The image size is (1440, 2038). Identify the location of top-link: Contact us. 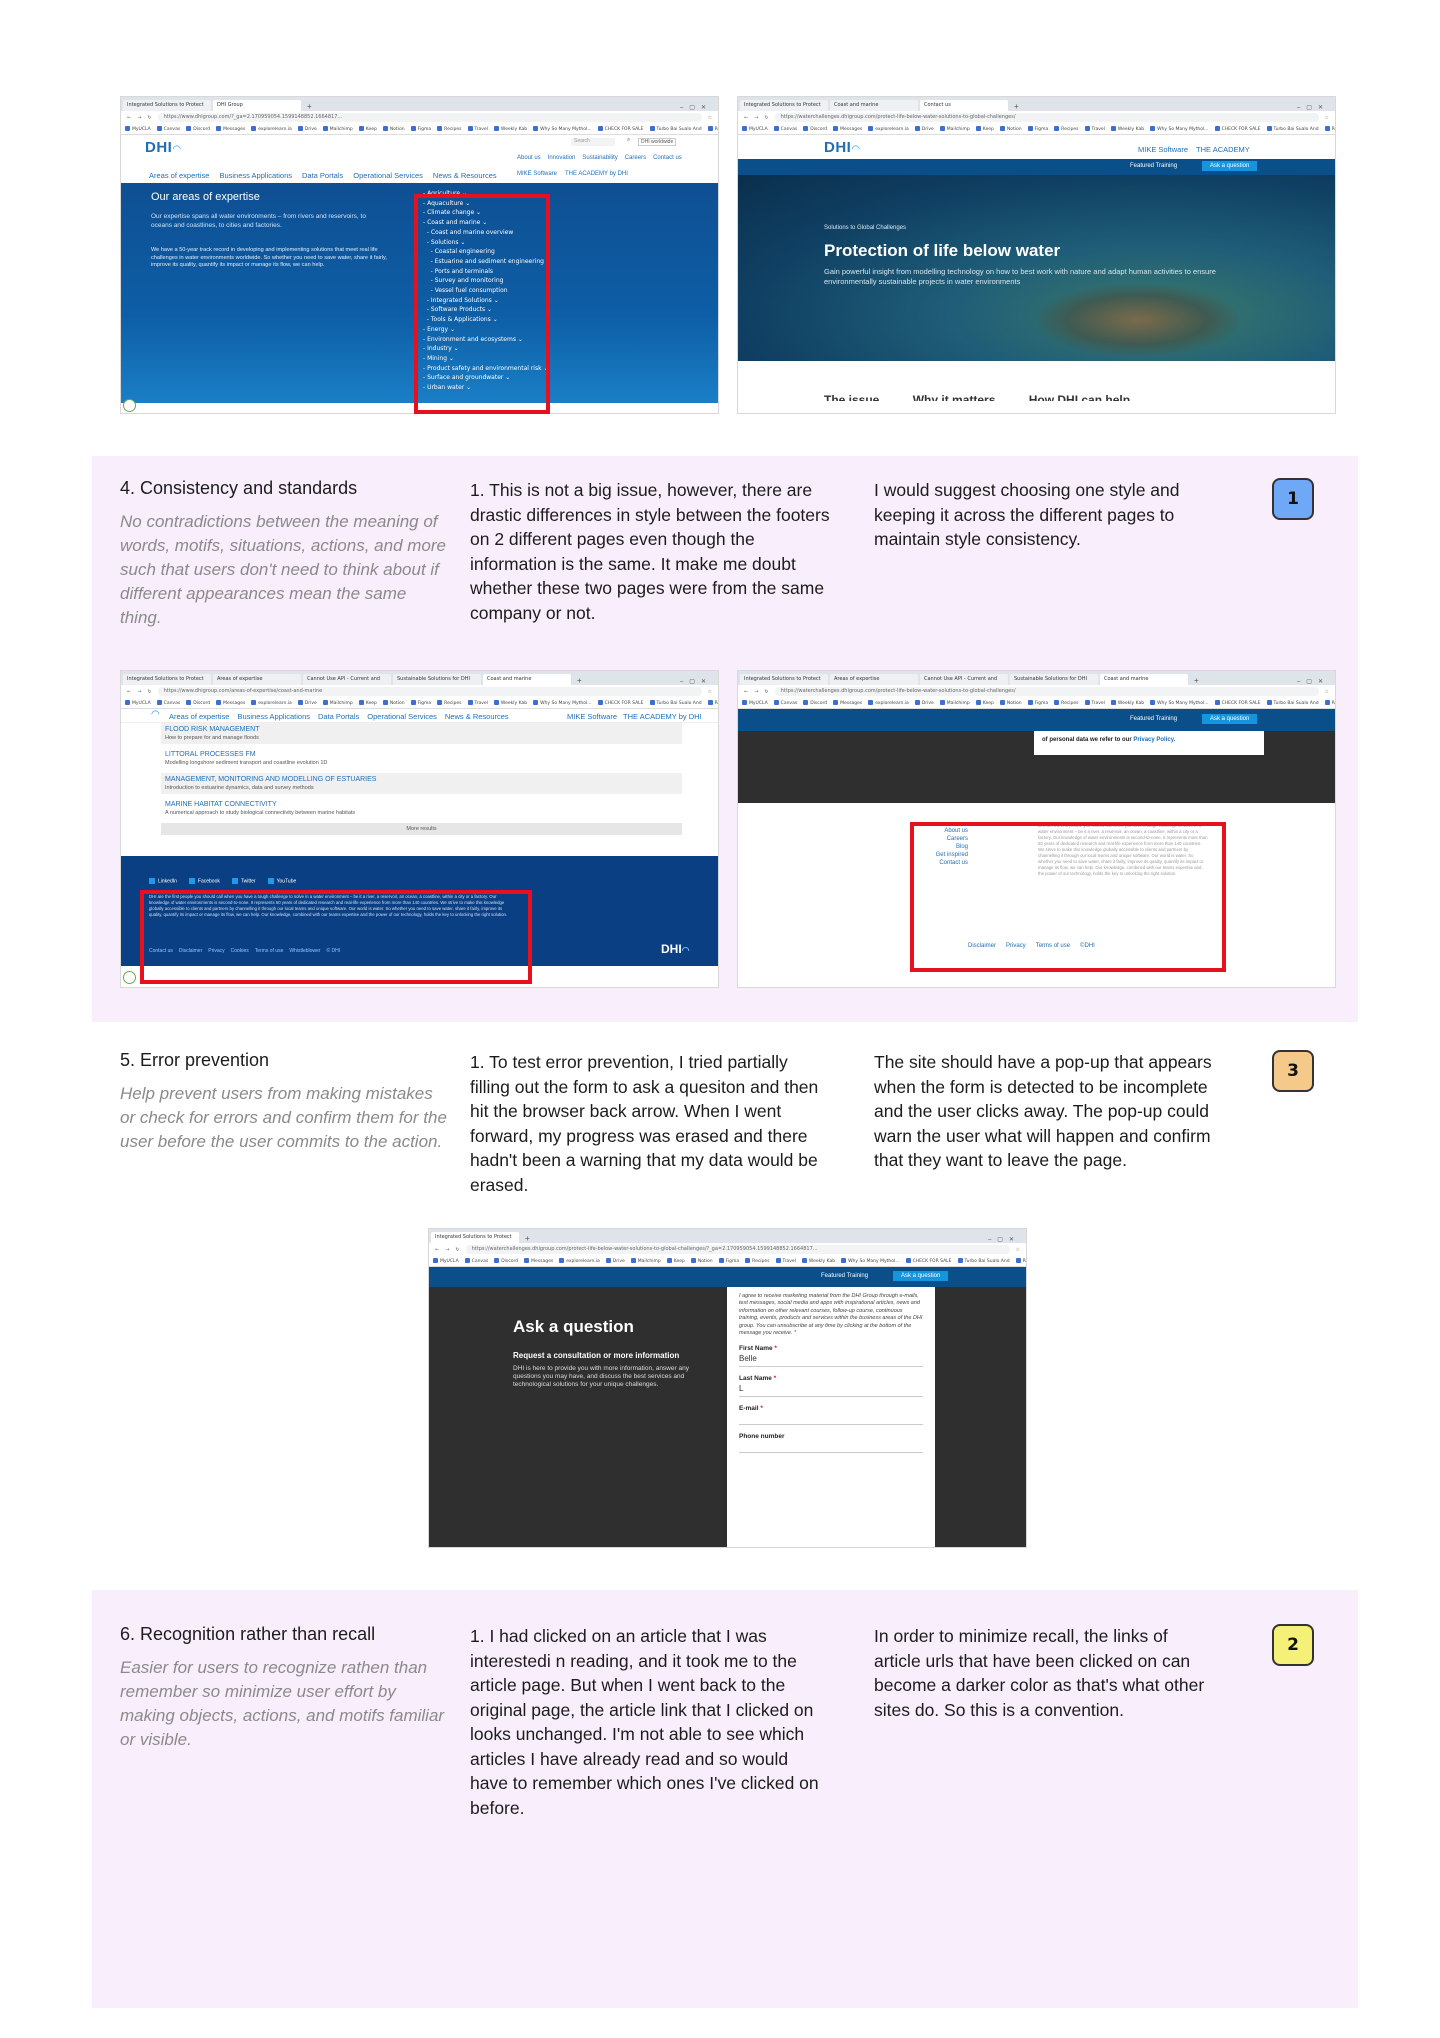
(667, 158).